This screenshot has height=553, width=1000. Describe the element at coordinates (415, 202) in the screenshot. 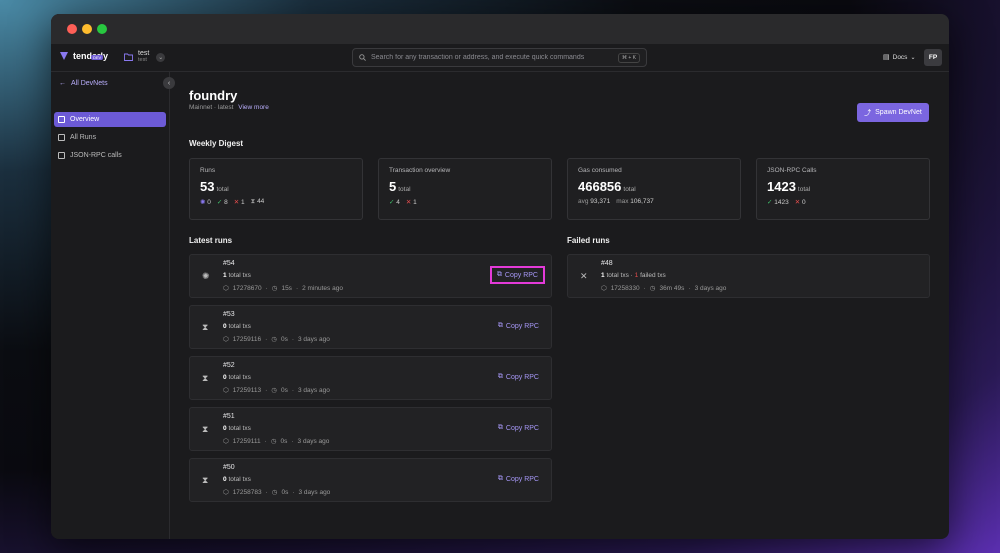

I see `tx-failed: 1` at that location.